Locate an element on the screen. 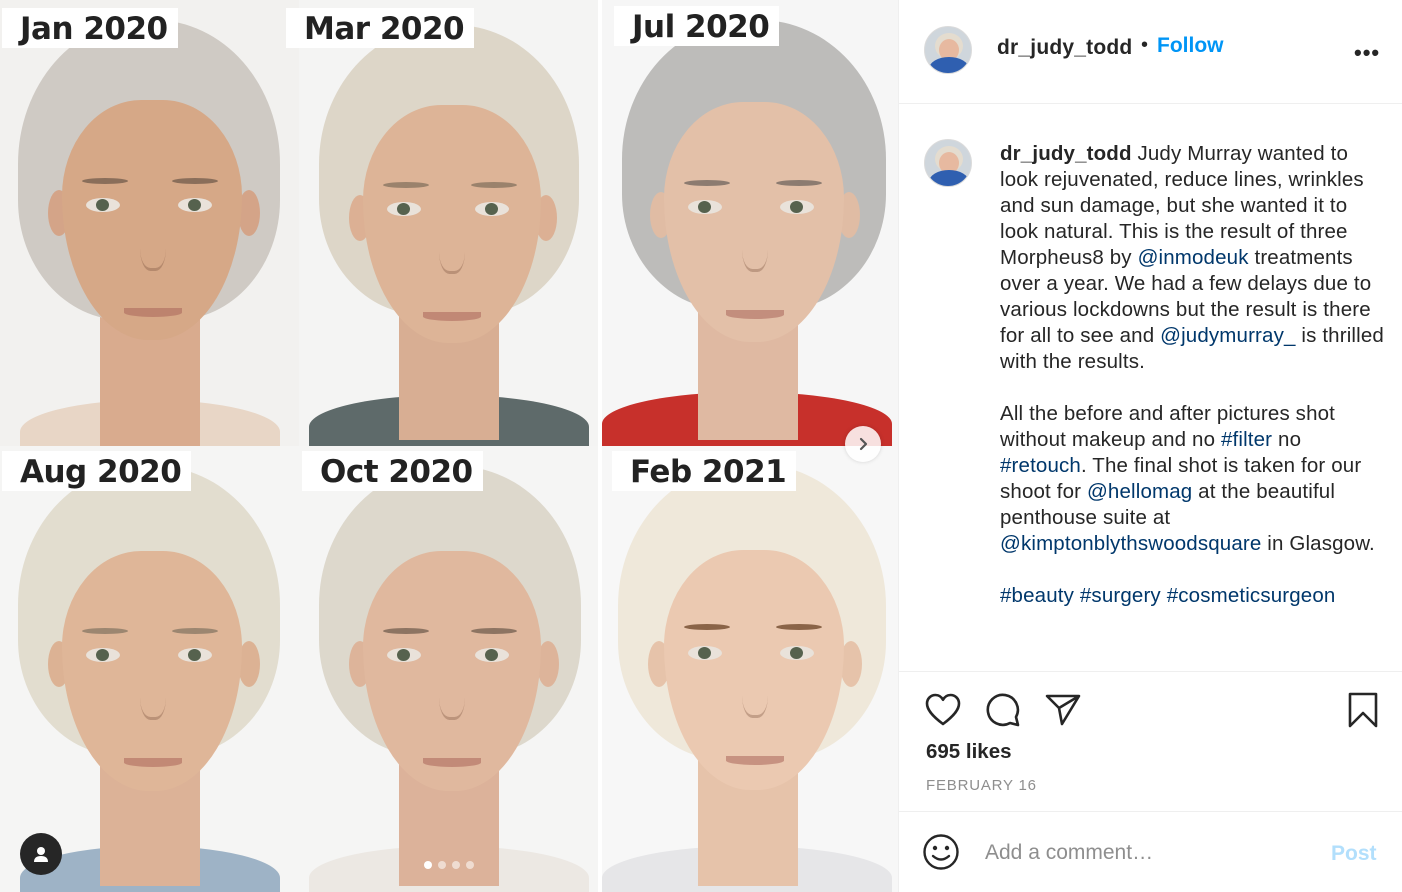  label-aug-2020: Aug 2020 is located at coordinates (97, 471).